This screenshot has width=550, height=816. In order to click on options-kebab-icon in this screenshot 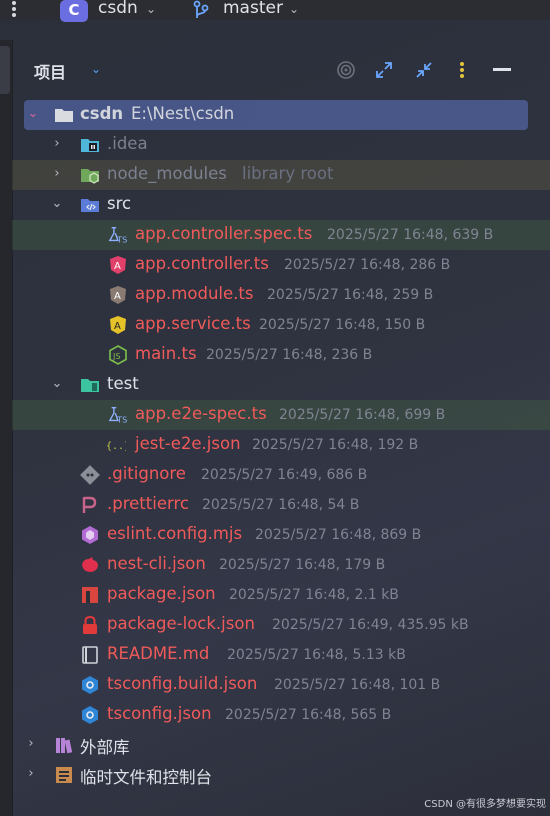, I will do `click(462, 70)`.